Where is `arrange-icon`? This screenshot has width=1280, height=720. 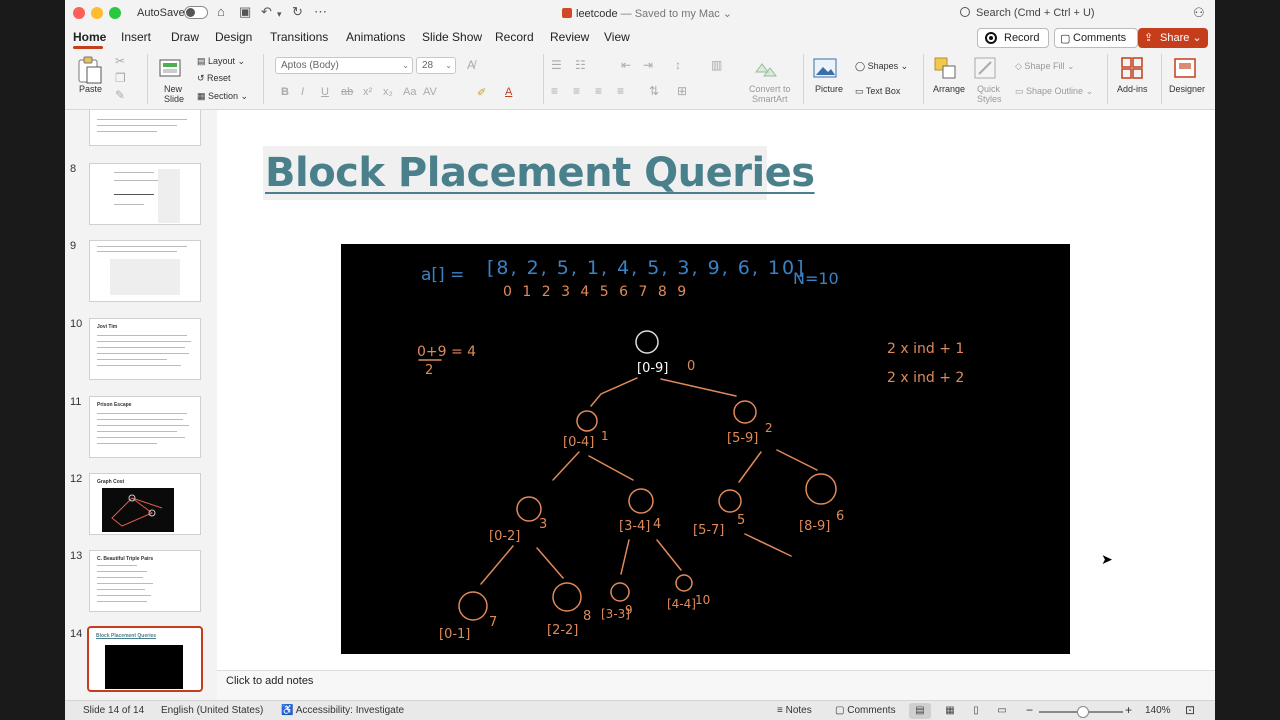 arrange-icon is located at coordinates (946, 68).